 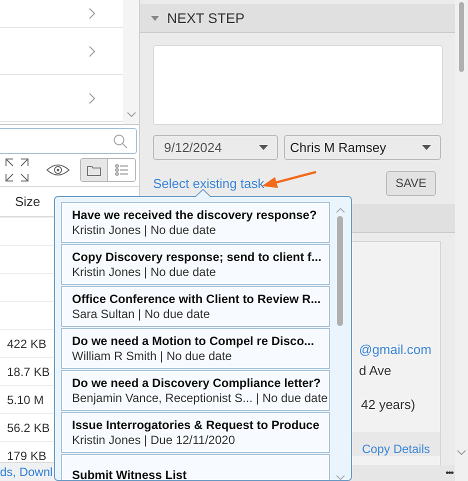 I want to click on task-item: Copy Discovery response; send to client f... Kristin Jones | No due date, so click(x=195, y=264).